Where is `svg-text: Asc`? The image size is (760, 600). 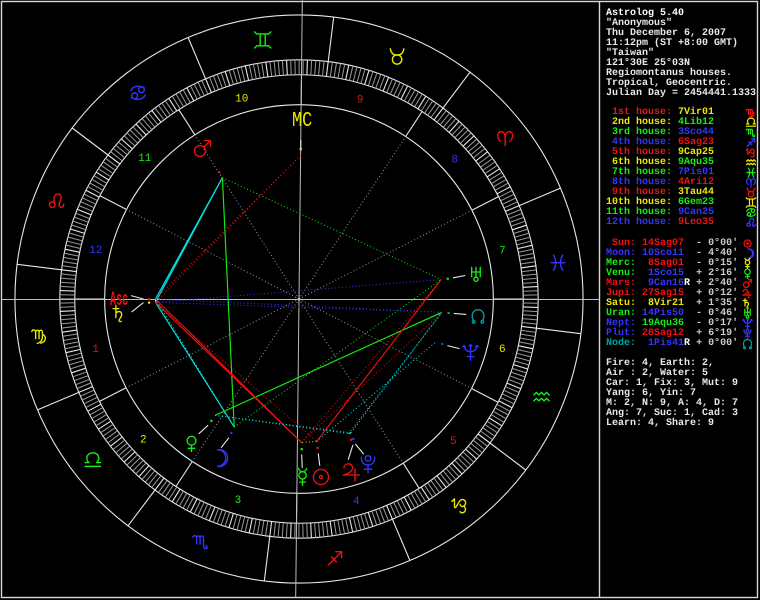 svg-text: Asc is located at coordinates (119, 300).